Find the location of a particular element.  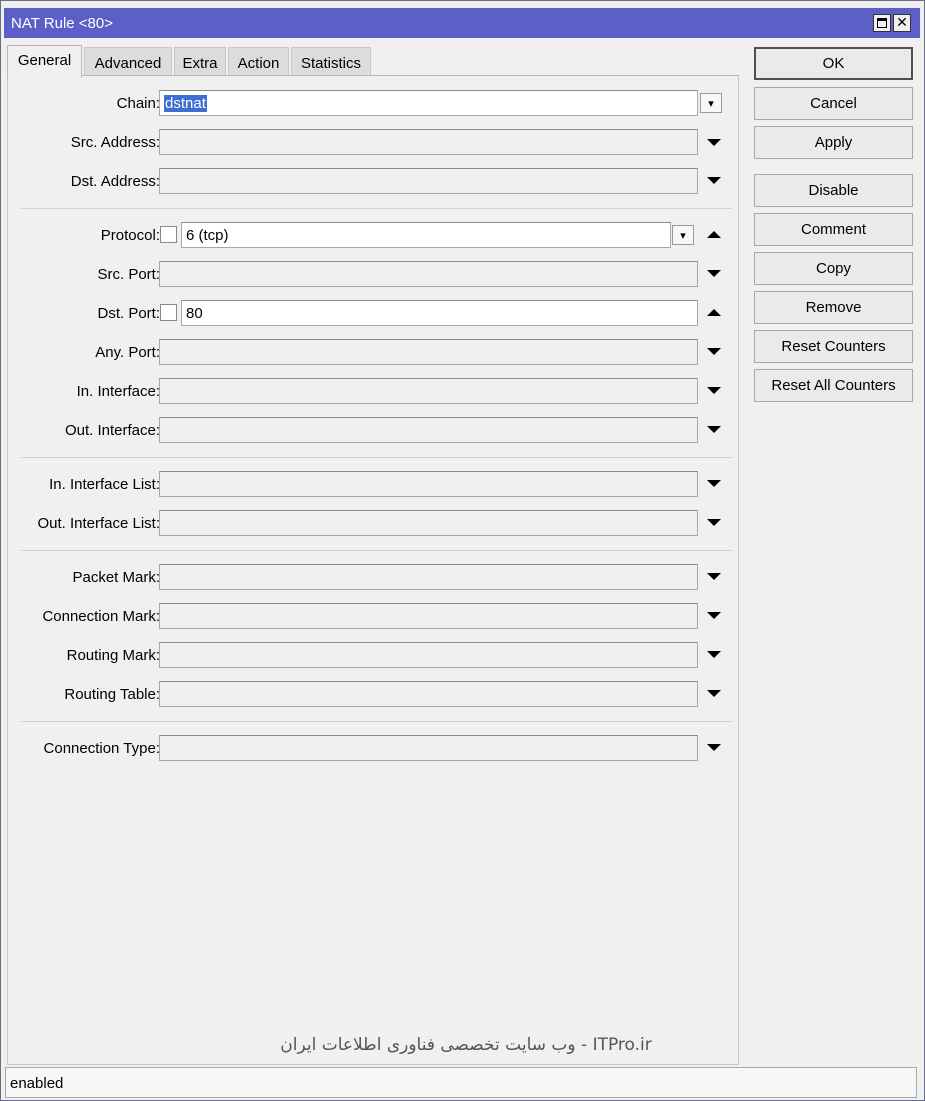

routing-mark-expand-icon is located at coordinates (714, 654).